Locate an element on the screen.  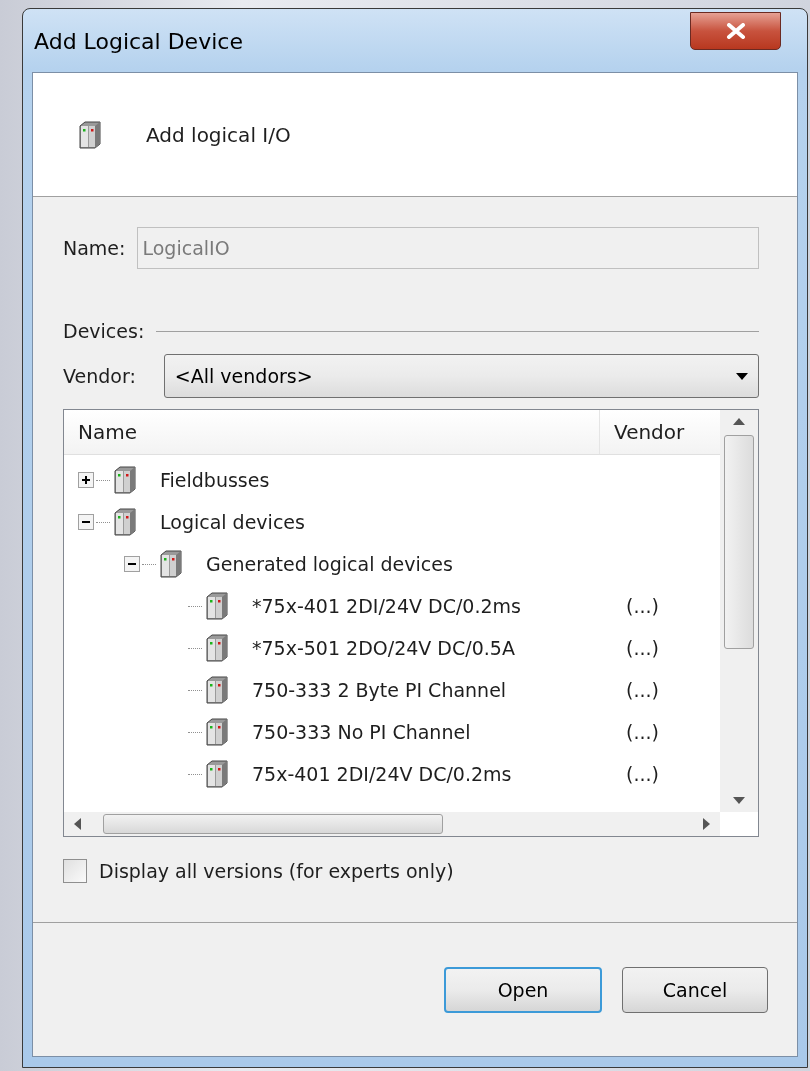
tree-item: Logical devices is located at coordinates (232, 522).